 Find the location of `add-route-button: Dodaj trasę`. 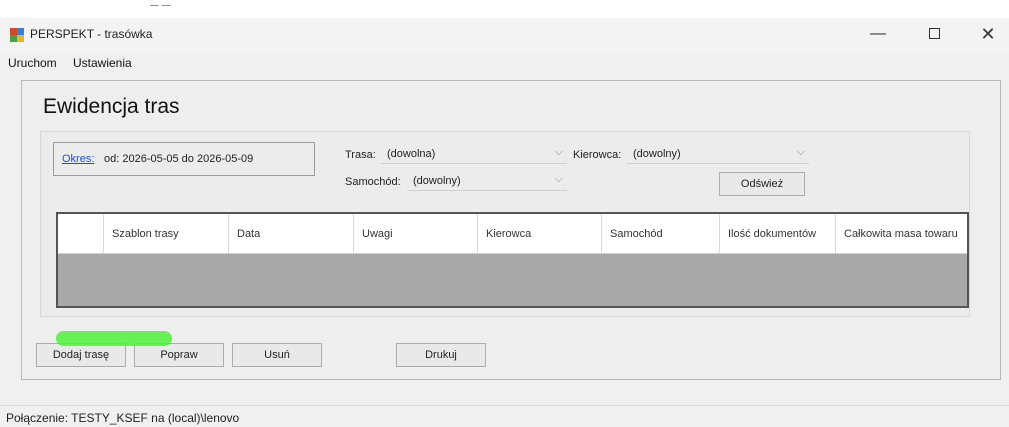

add-route-button: Dodaj trasę is located at coordinates (81, 355).